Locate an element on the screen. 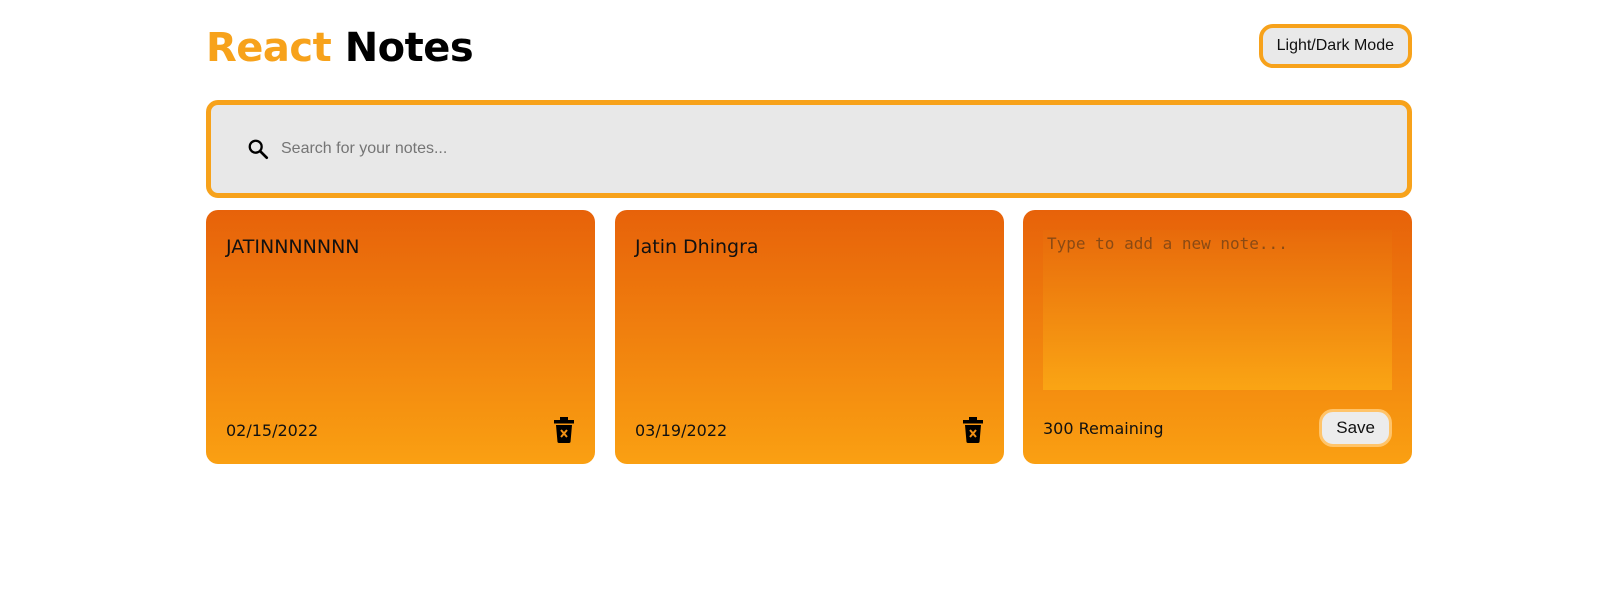 This screenshot has height=602, width=1622. new-note-footer: 300 Remaining Save is located at coordinates (1217, 428).